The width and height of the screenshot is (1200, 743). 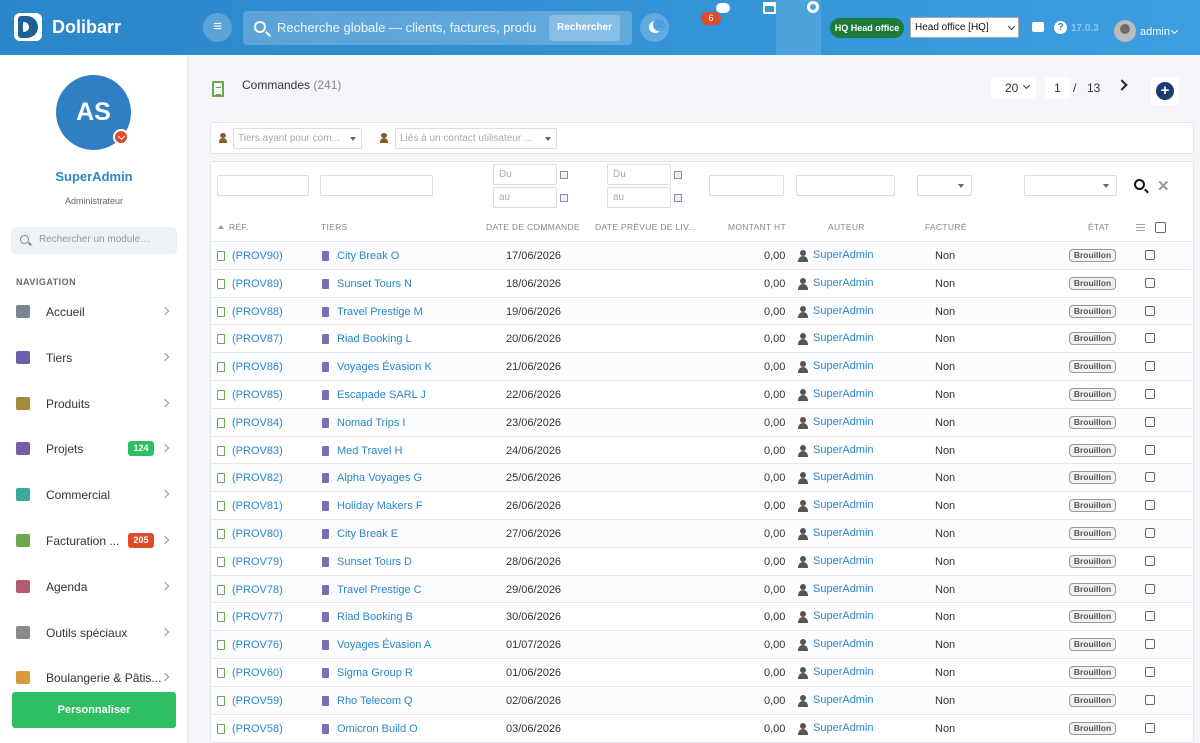 What do you see at coordinates (334, 227) in the screenshot?
I see `column-header-tiers: TIERS` at bounding box center [334, 227].